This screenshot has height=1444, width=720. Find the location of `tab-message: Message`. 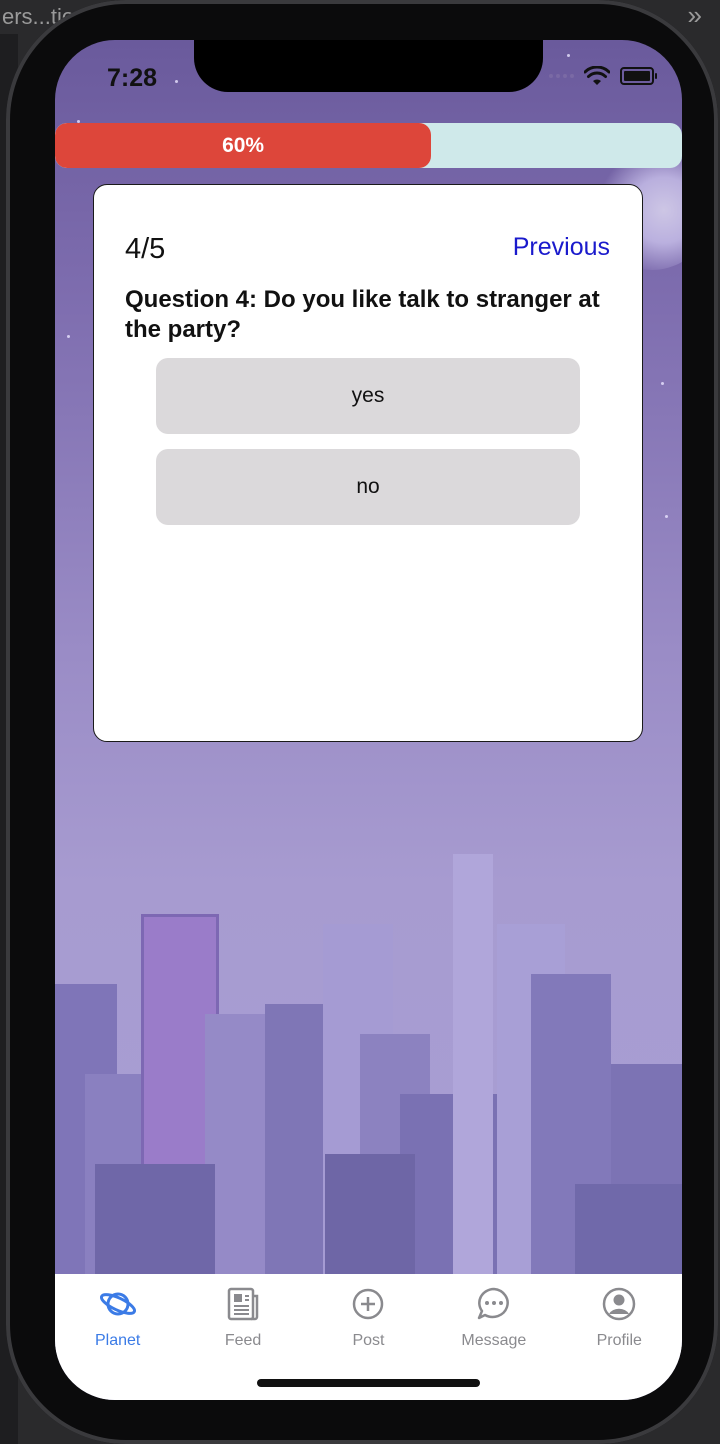

tab-message: Message is located at coordinates (494, 1316).